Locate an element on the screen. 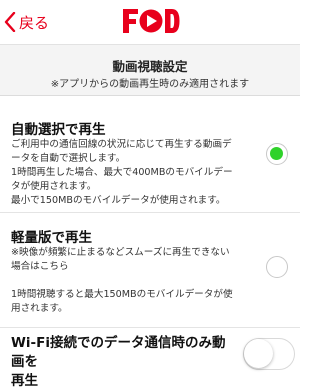 This screenshot has height=391, width=320. navigation-bar: 戻る is located at coordinates (150, 22).